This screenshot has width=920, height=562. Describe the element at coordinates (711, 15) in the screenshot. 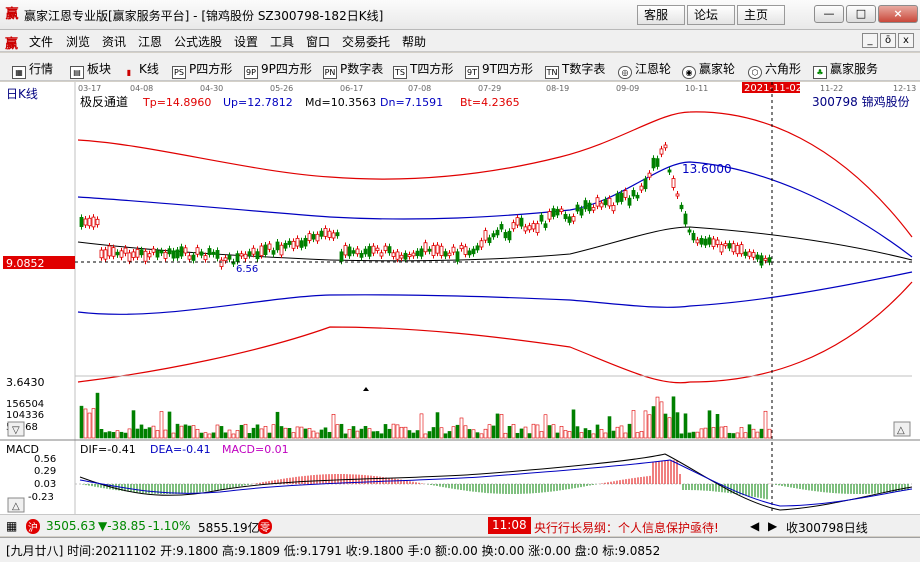

I see `forum-link: 论坛` at that location.